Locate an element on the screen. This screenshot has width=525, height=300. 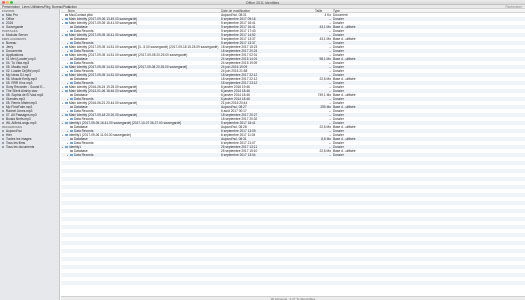
status-bar: 36 éléments ; 2,27 To disponibles is located at coordinates (293, 298).